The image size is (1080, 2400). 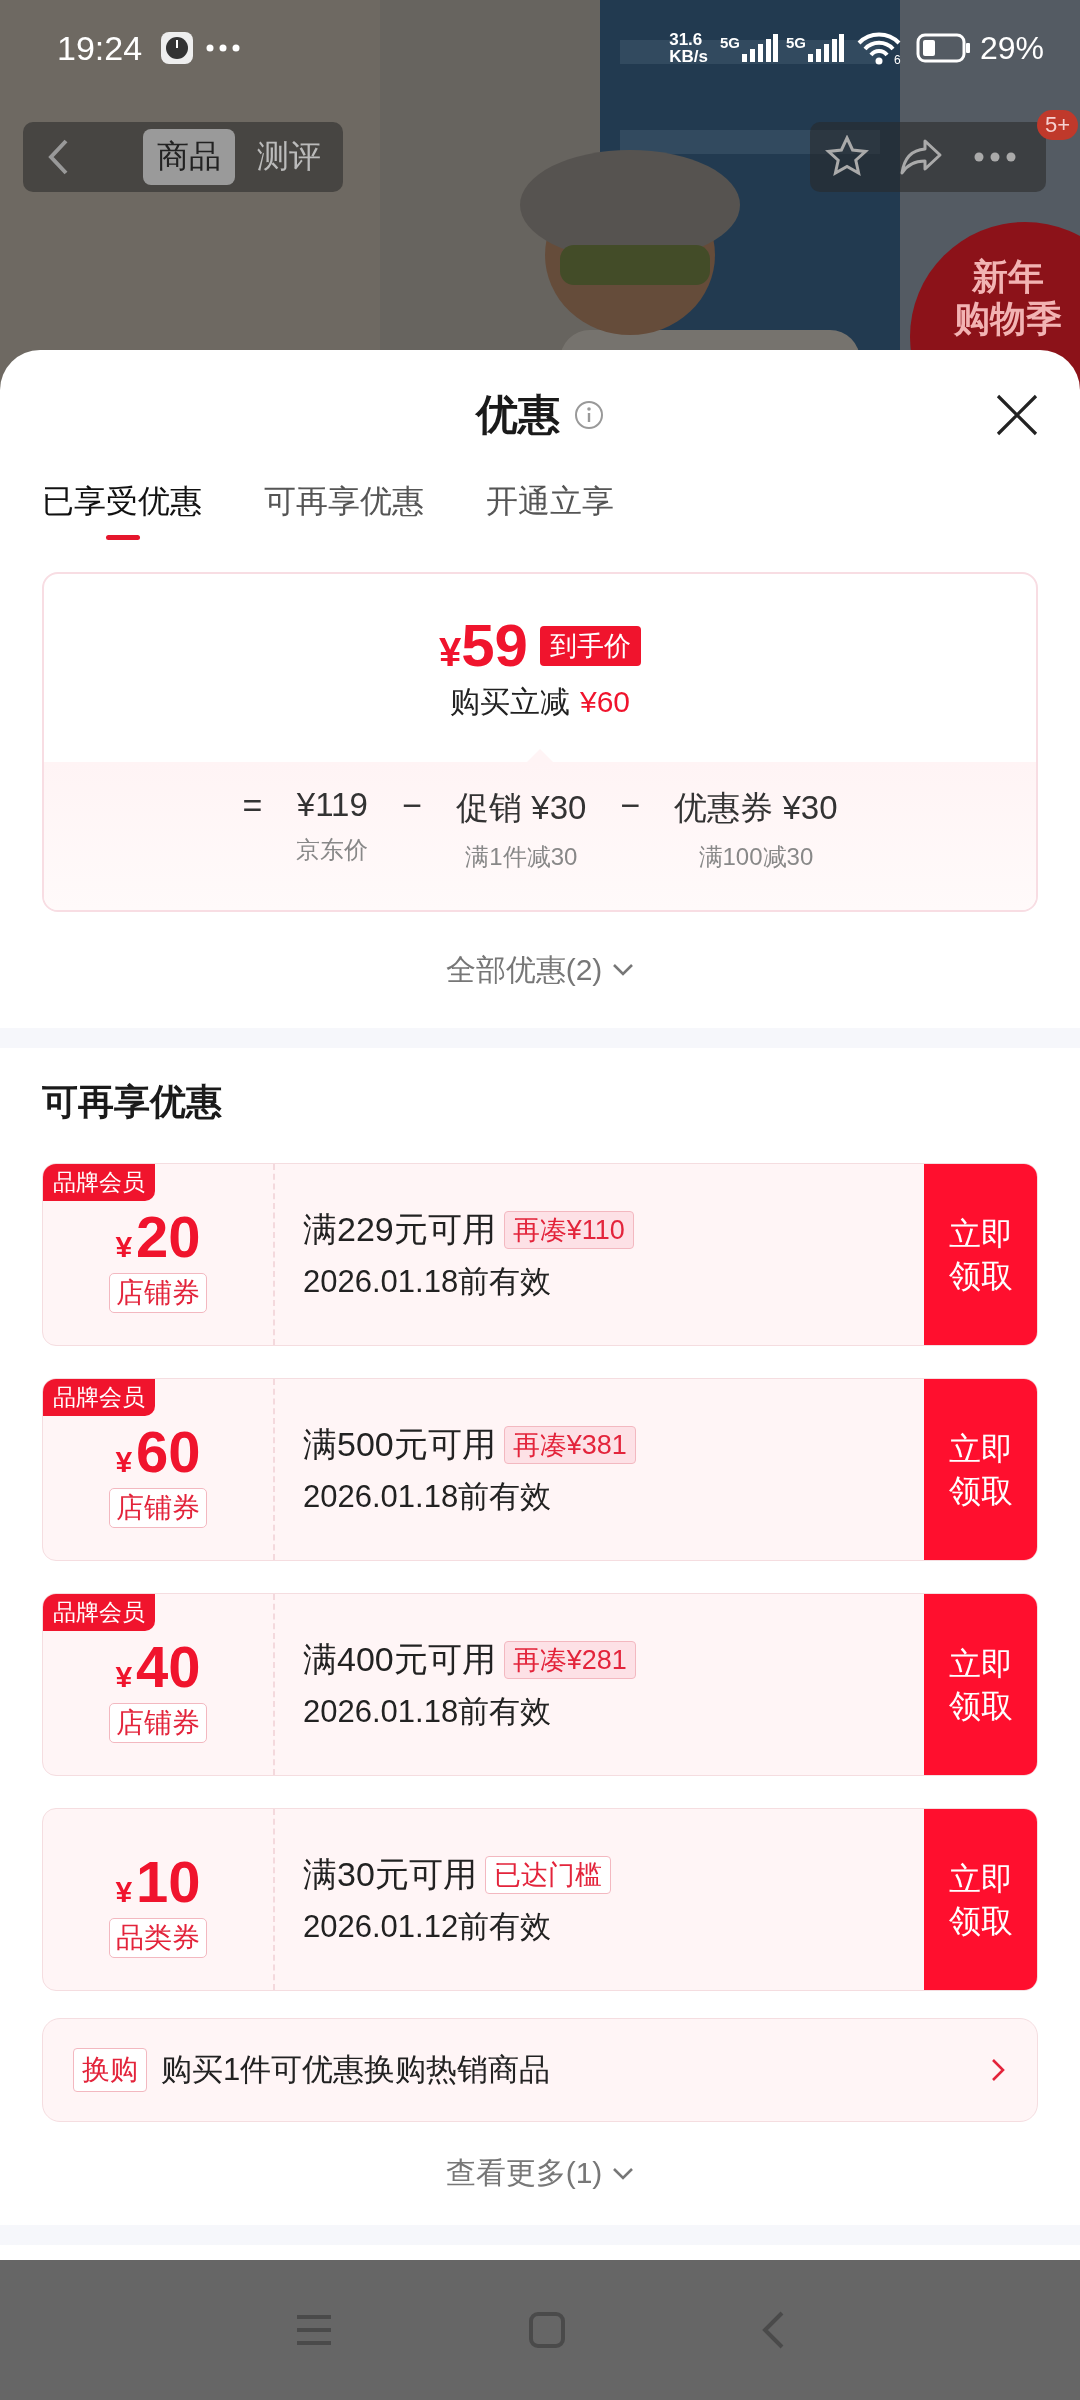 I want to click on tab: 可再享优惠, so click(x=344, y=510).